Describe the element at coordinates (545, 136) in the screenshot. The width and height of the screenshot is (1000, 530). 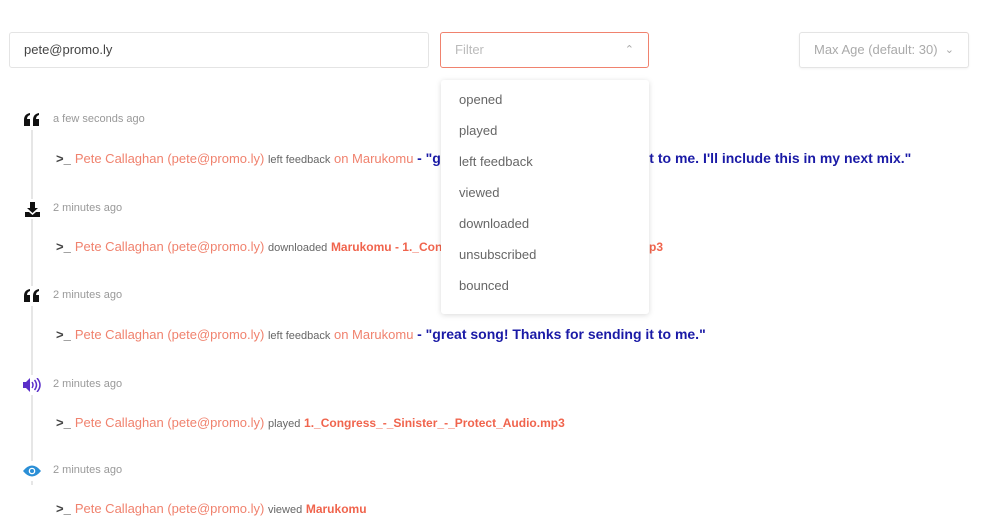
I see `filter-option: played` at that location.